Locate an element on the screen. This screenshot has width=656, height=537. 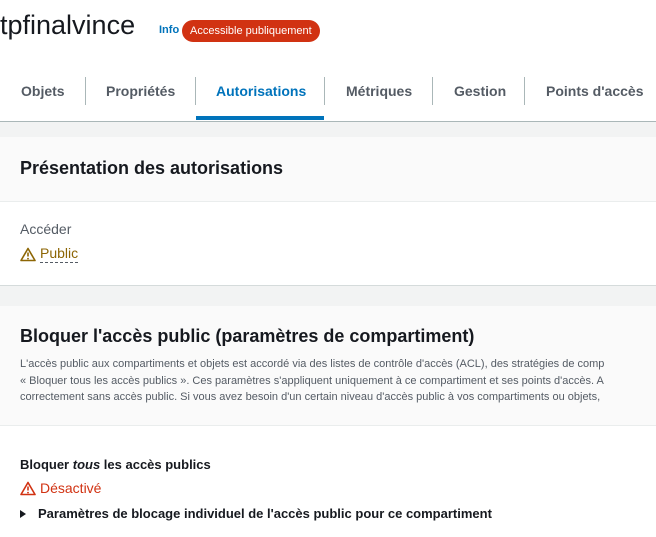
access-status-value: Public is located at coordinates (59, 254).